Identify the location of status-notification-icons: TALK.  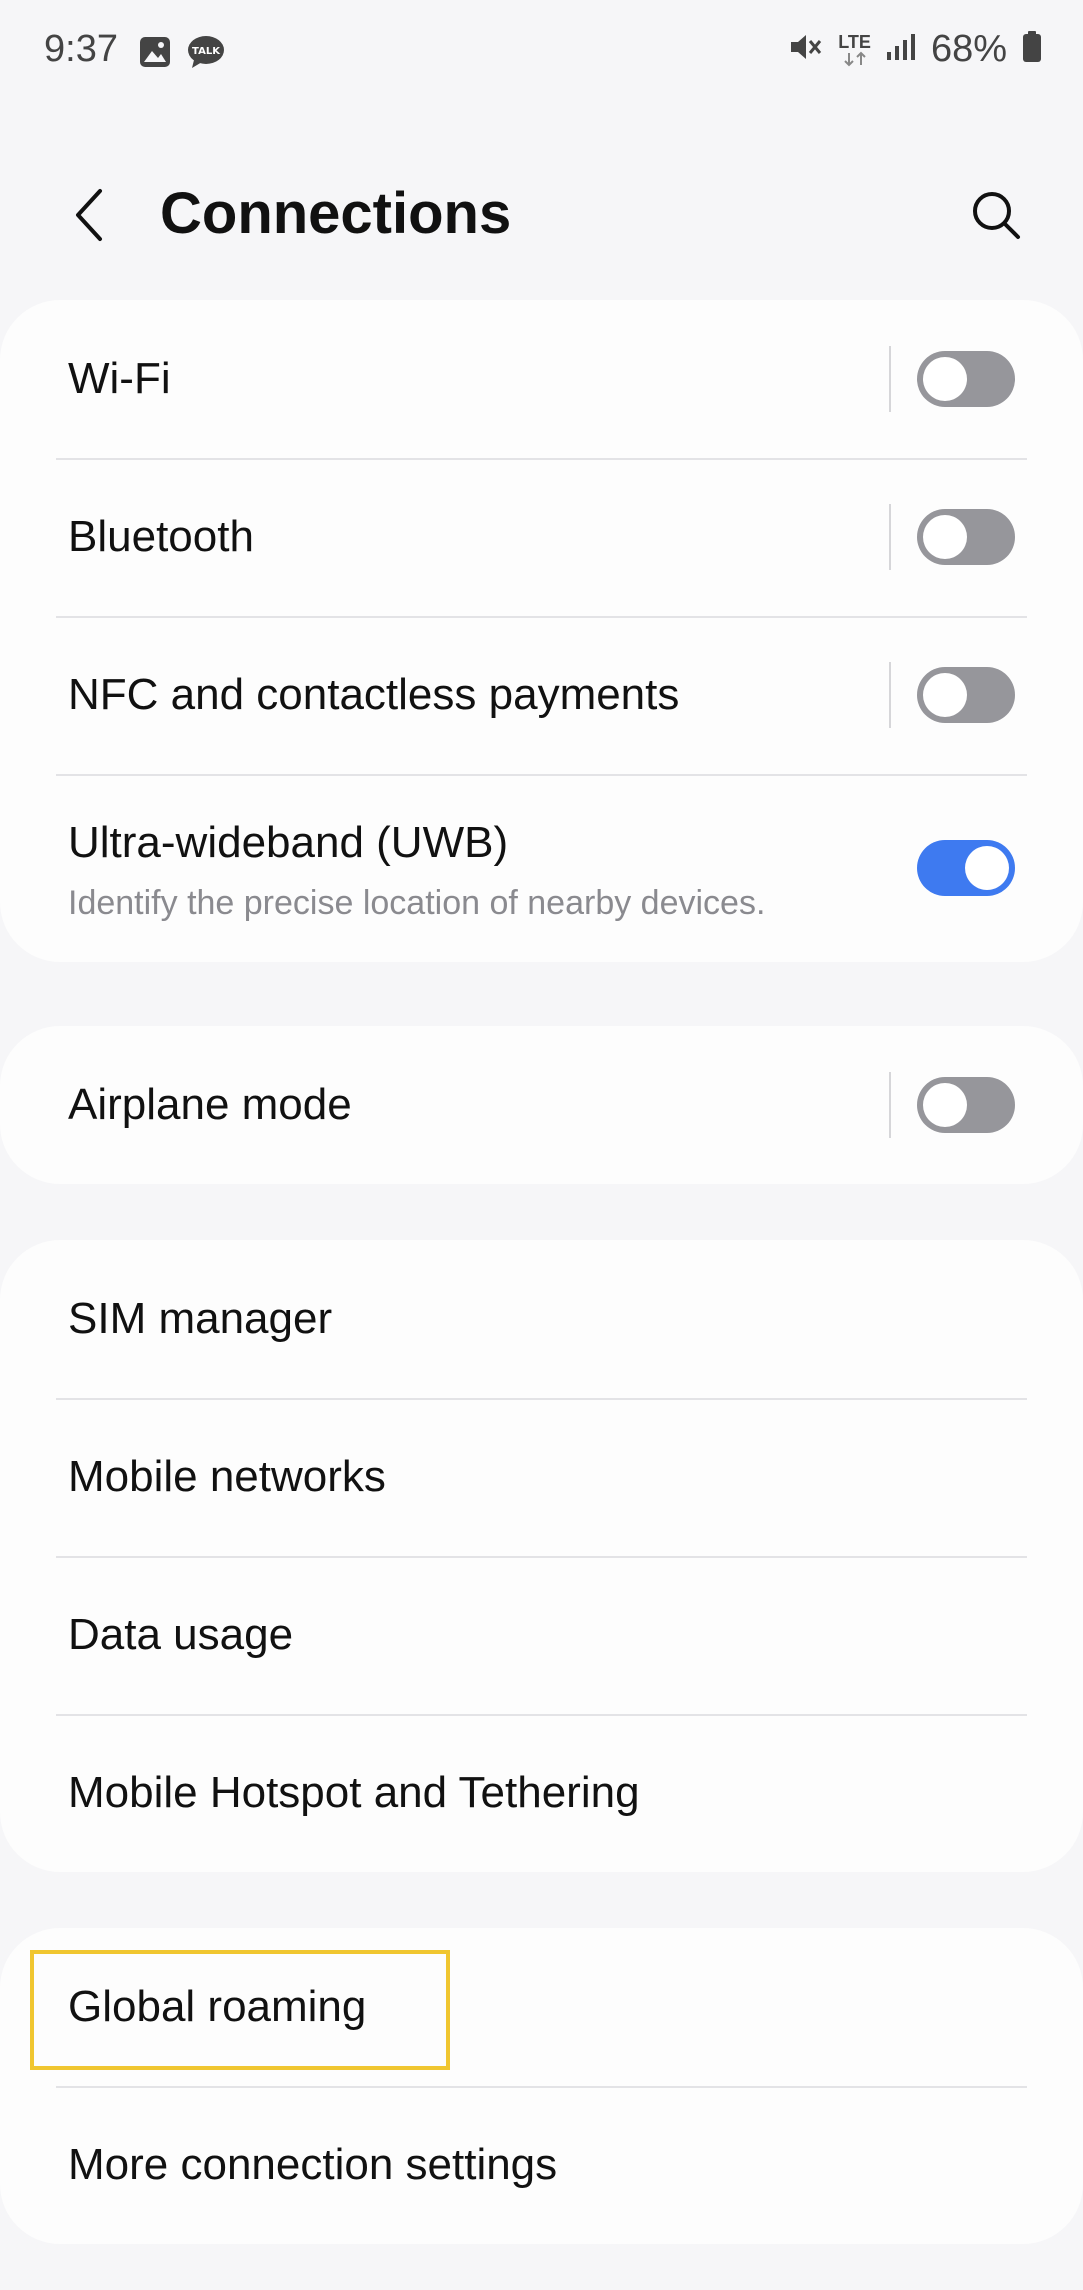
(182, 54).